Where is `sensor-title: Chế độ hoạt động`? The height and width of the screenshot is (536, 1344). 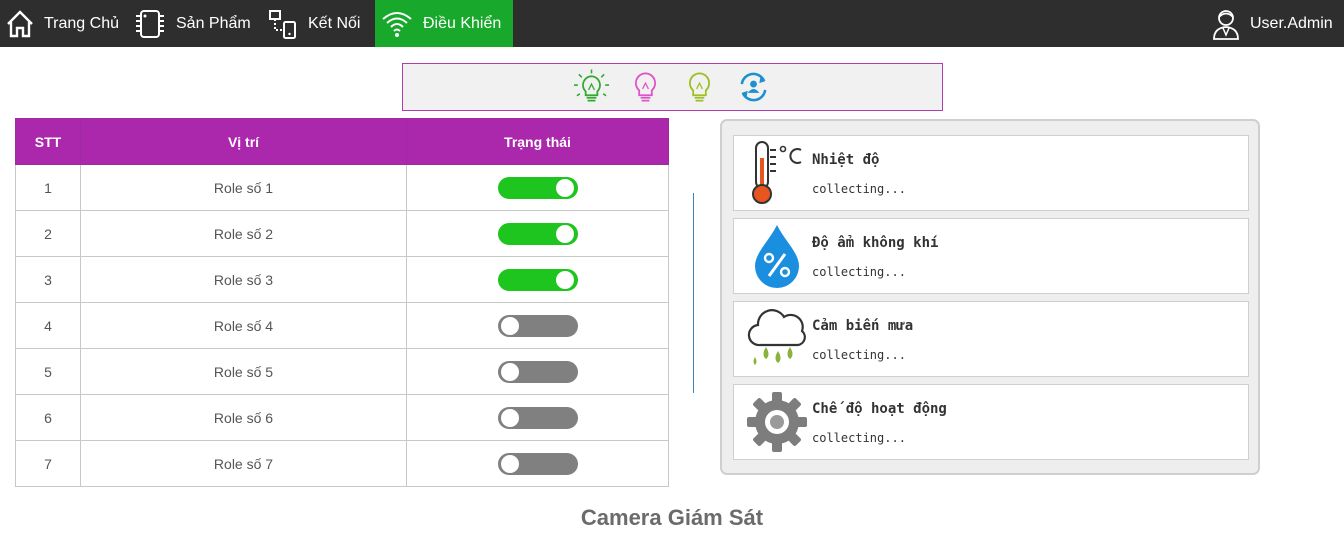 sensor-title: Chế độ hoạt động is located at coordinates (879, 409).